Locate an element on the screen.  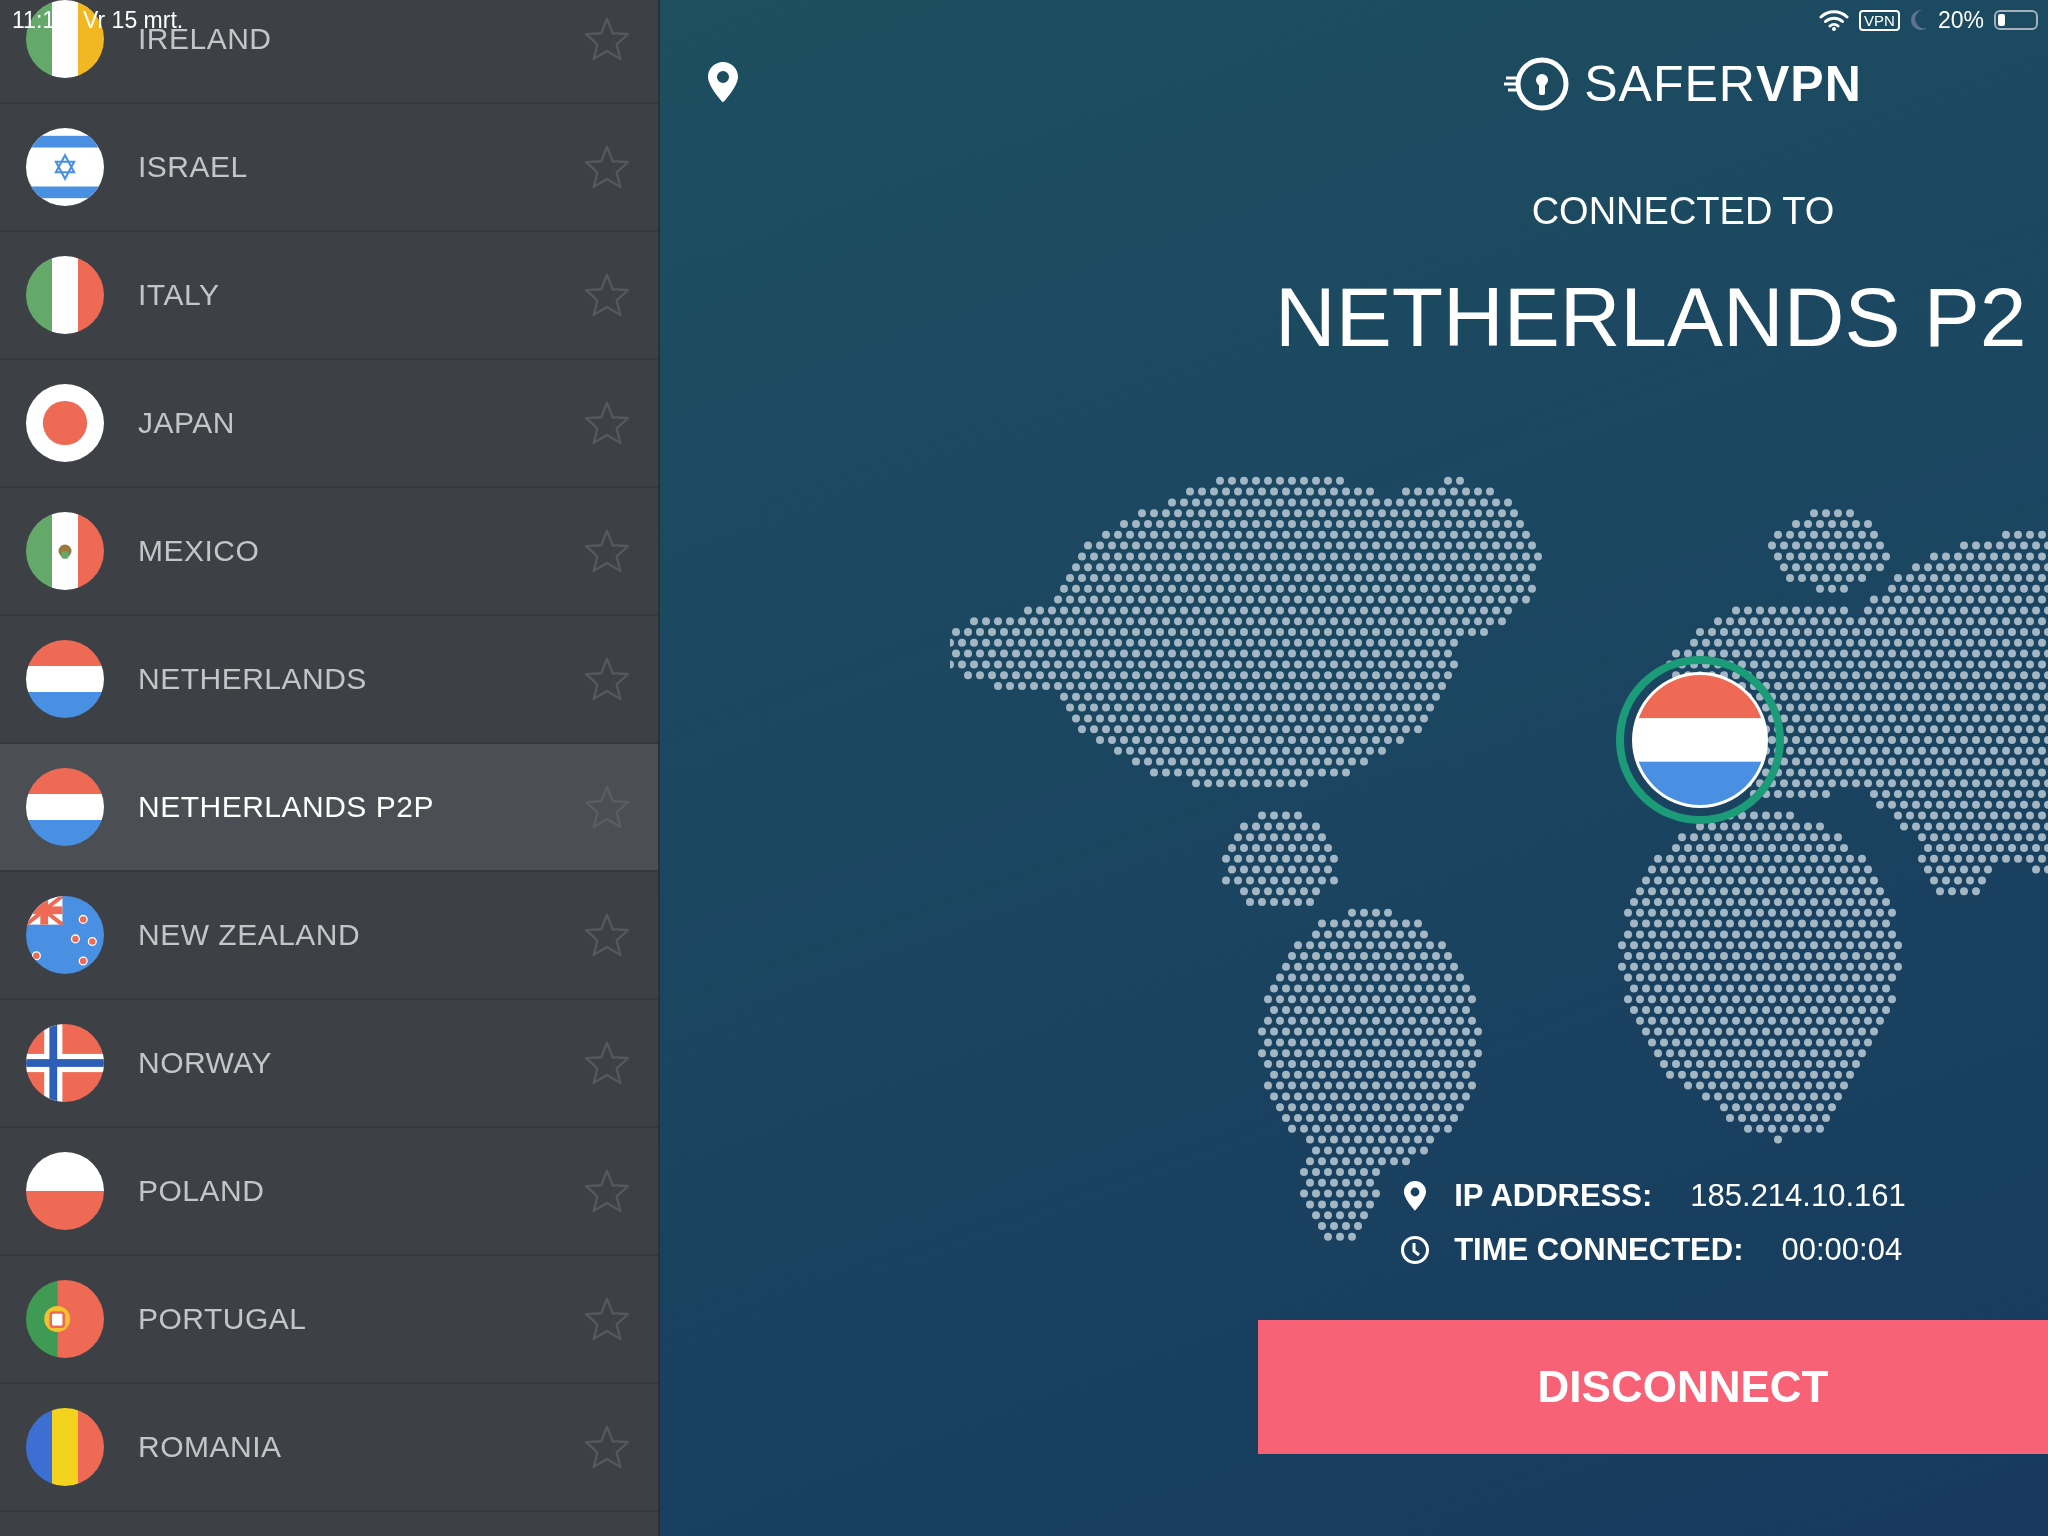
info-value: 185.214.10.161 is located at coordinates (1798, 1196).